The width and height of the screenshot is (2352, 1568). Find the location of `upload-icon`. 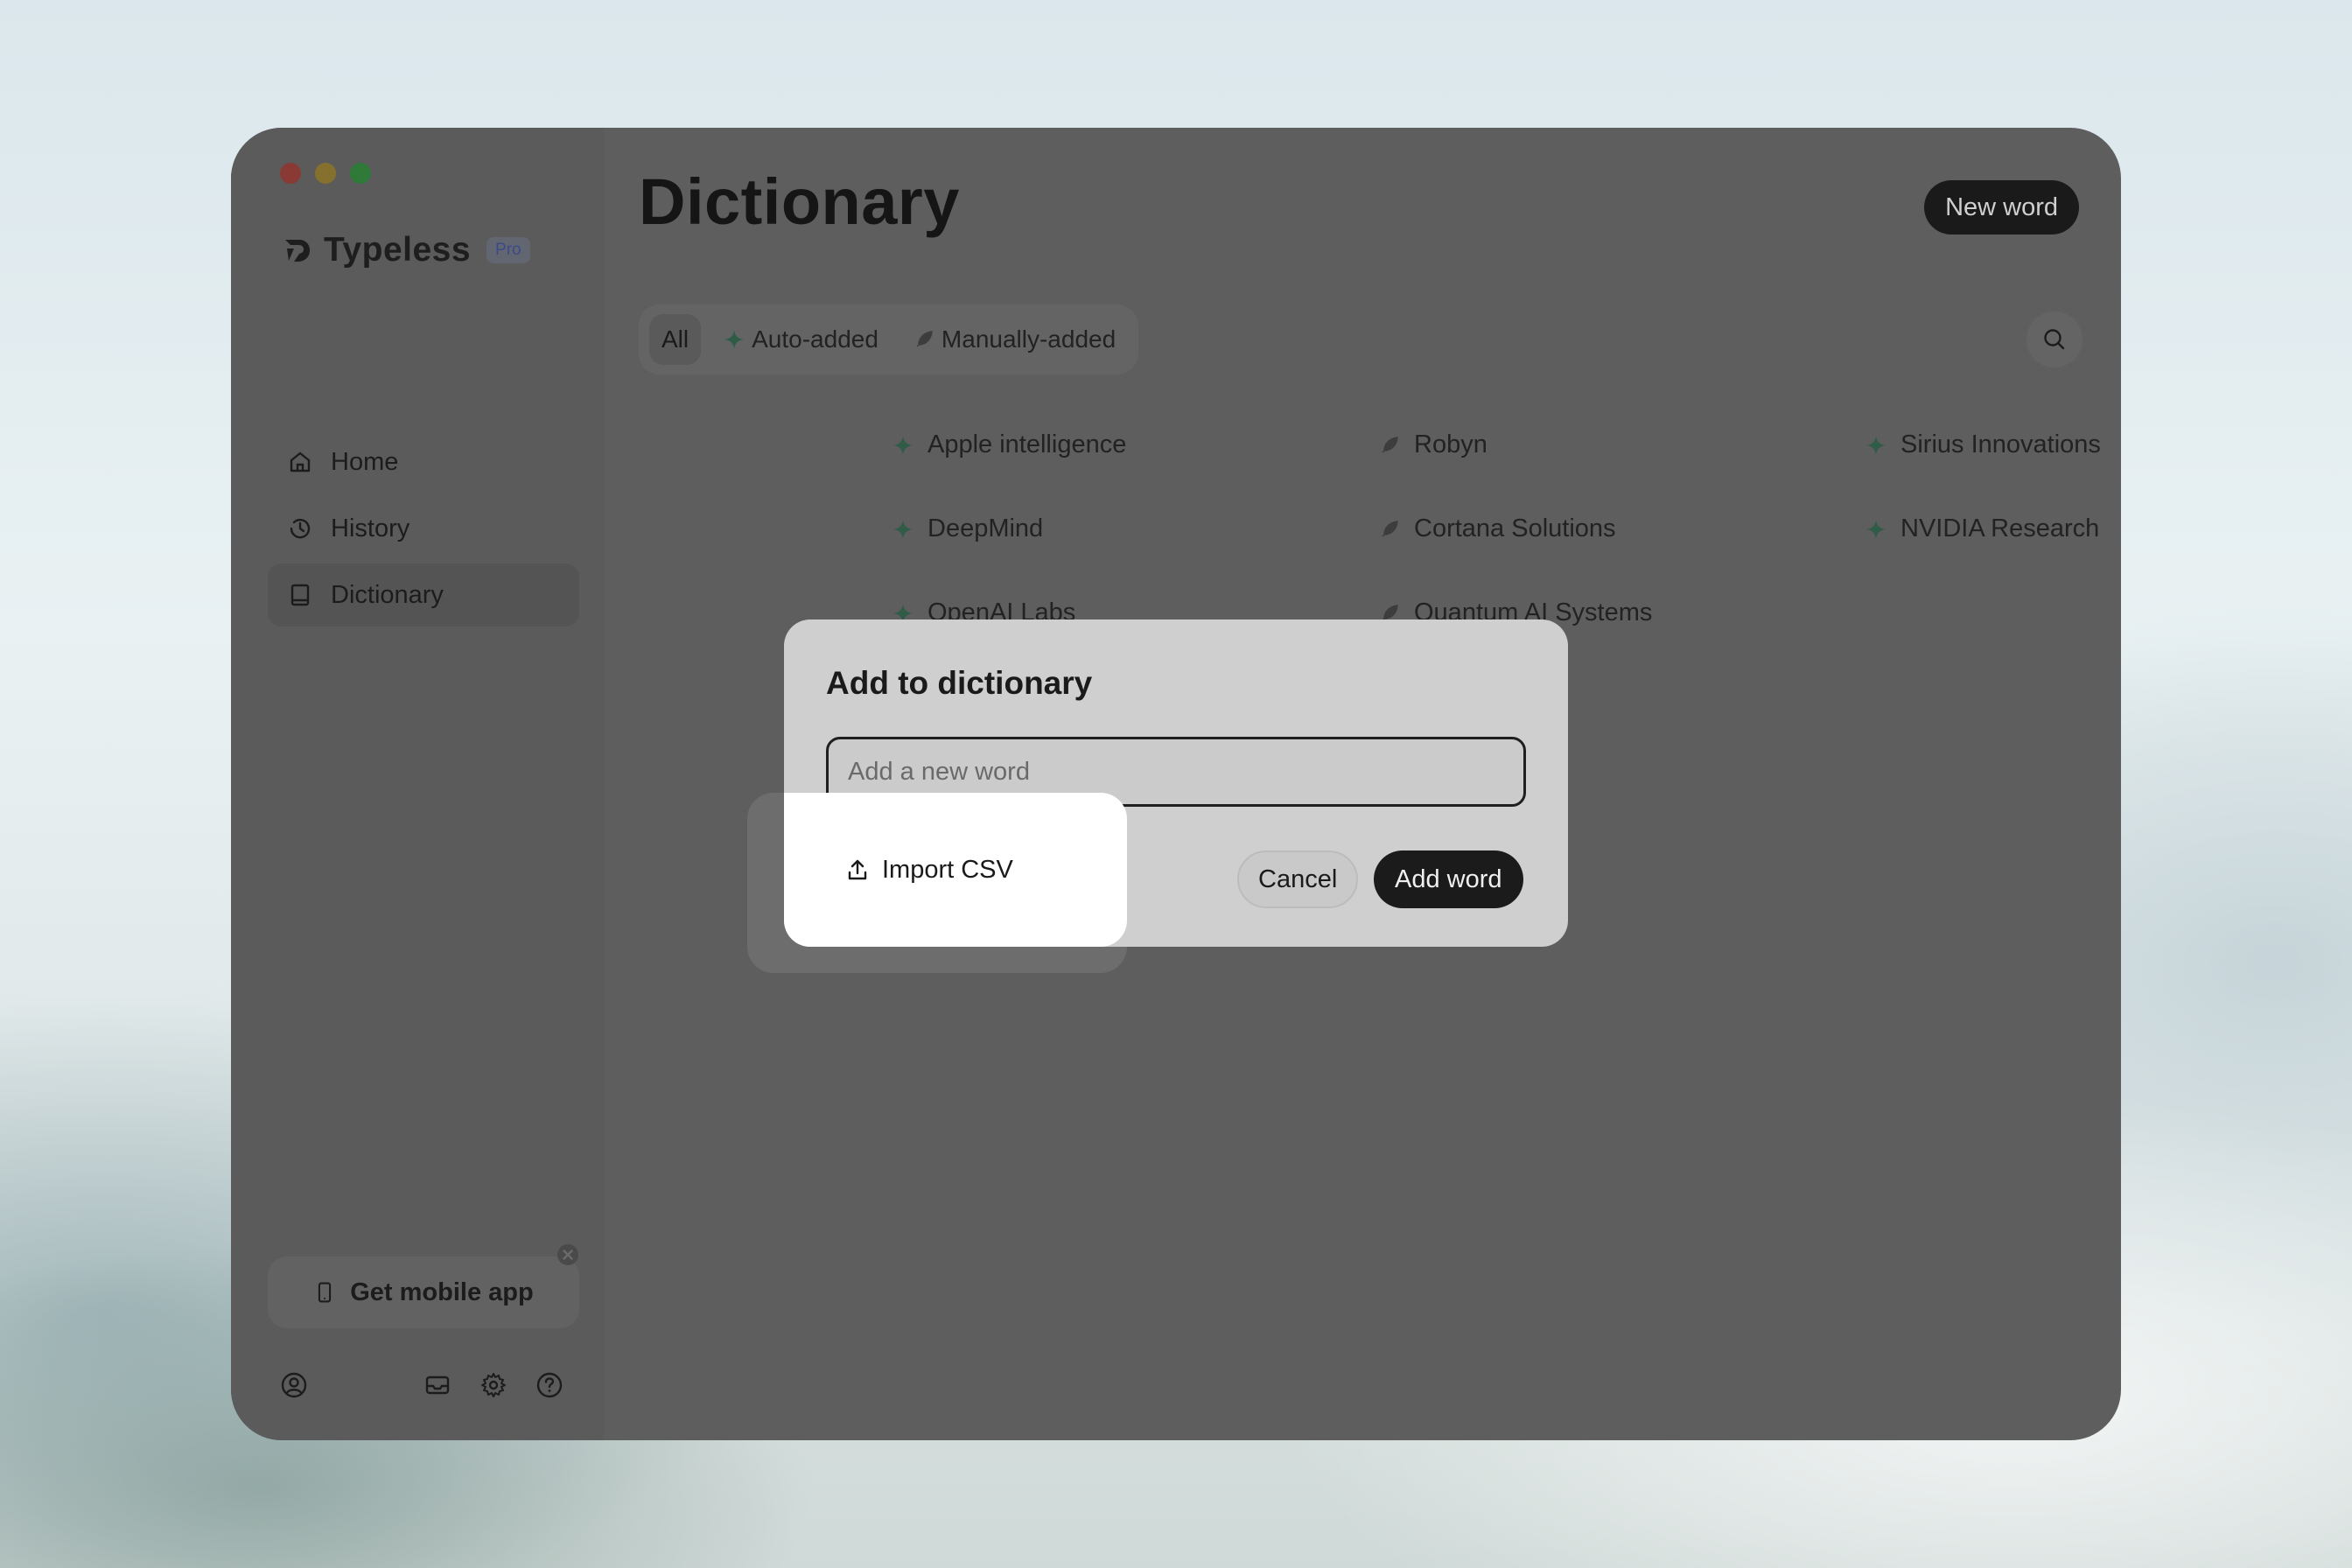

upload-icon is located at coordinates (857, 869).